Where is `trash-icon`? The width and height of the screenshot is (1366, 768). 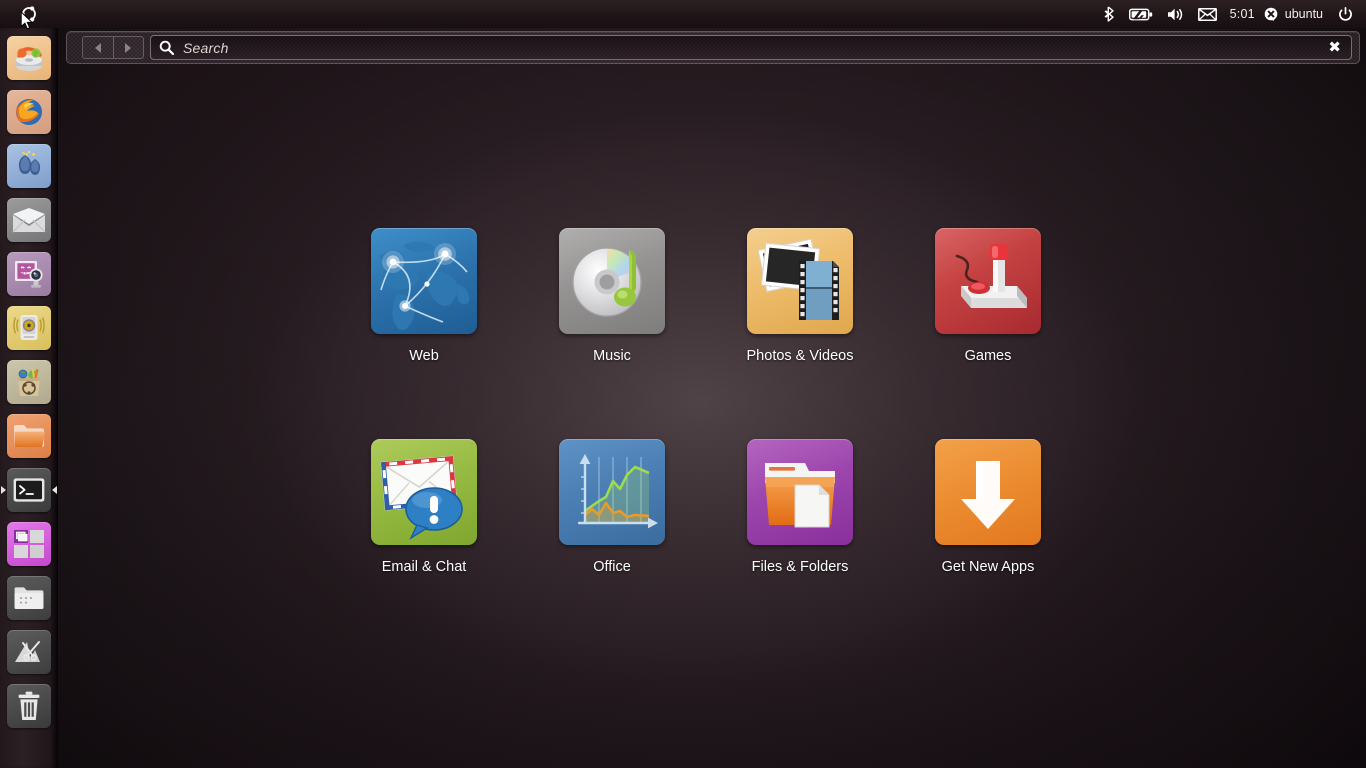 trash-icon is located at coordinates (29, 706).